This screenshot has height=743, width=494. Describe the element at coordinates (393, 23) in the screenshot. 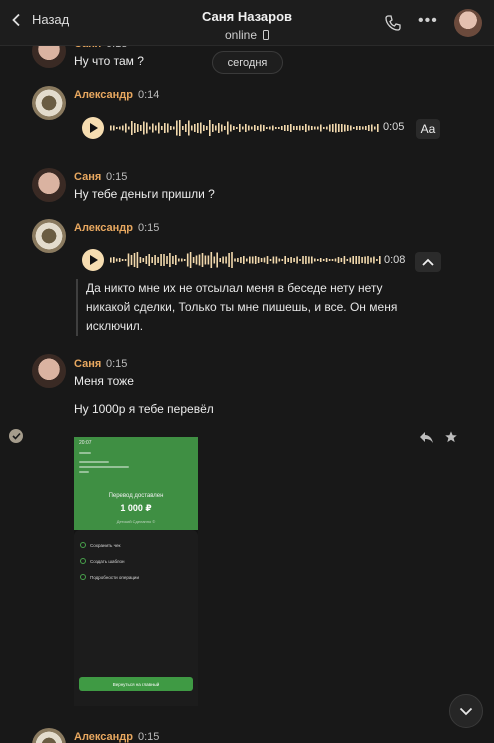

I see `phone-icon` at that location.